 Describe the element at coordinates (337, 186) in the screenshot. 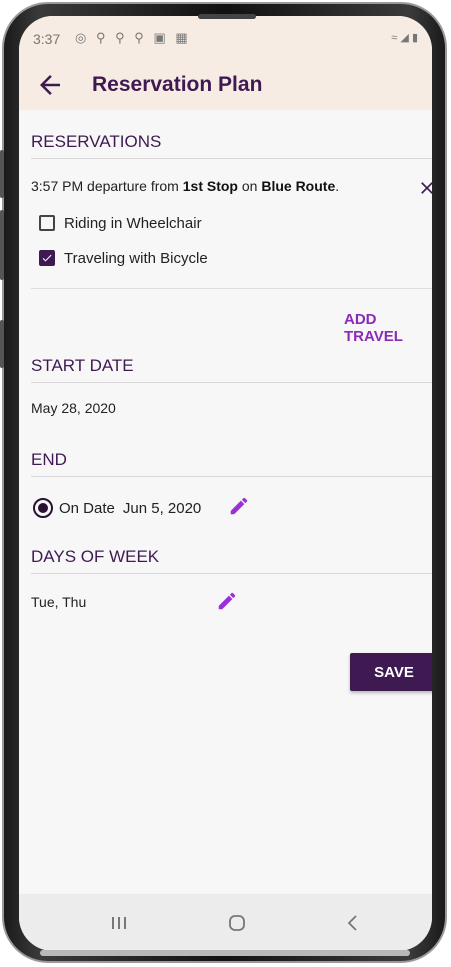

I see `reservation-suffix: .` at that location.